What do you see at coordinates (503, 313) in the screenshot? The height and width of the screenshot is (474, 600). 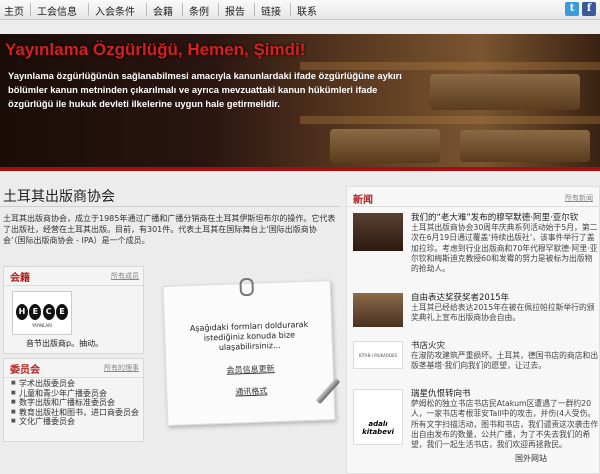 I see `news-body: 土耳其已经给表达2015年在被在佩拉帕拉斯举行的颁奖典礼上宣布出版商协会自由。` at bounding box center [503, 313].